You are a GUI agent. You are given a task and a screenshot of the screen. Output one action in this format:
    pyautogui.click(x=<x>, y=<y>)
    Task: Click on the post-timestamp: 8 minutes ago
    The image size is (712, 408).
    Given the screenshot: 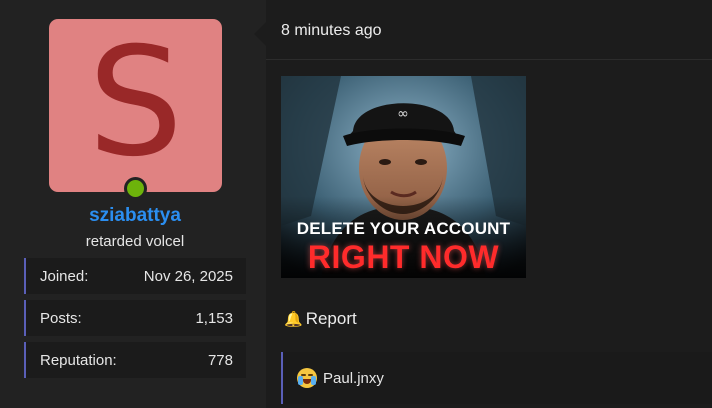 What is the action you would take?
    pyautogui.click(x=331, y=31)
    